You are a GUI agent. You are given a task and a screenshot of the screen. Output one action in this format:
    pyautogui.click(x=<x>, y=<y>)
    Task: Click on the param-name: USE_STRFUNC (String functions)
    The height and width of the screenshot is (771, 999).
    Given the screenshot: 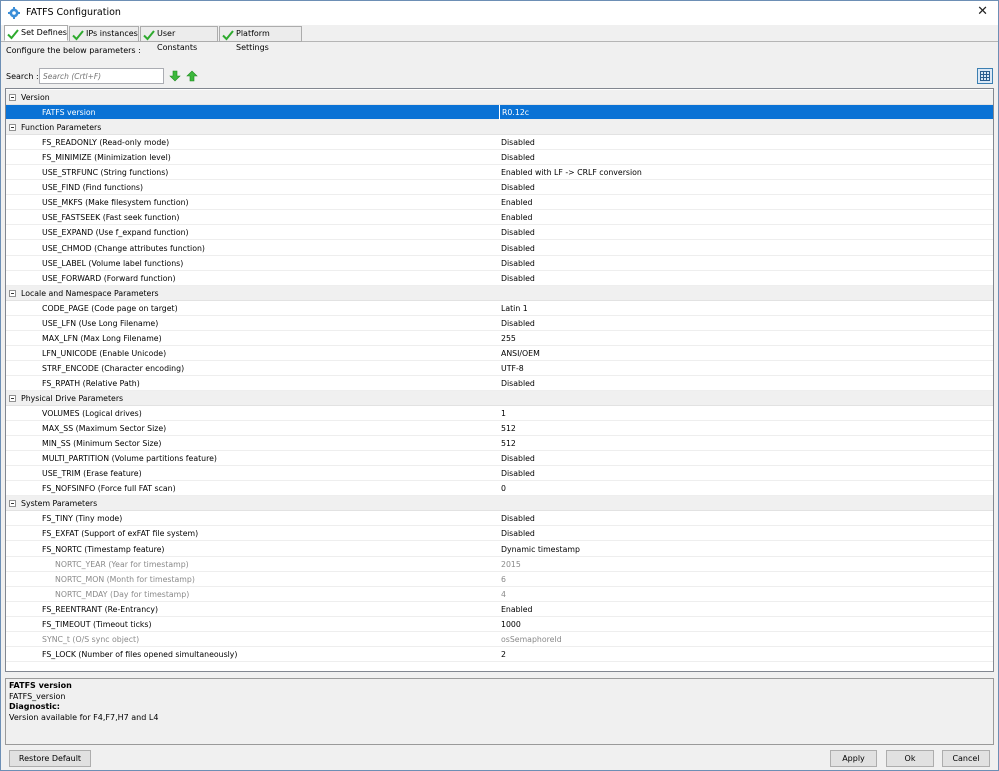 What is the action you would take?
    pyautogui.click(x=105, y=173)
    